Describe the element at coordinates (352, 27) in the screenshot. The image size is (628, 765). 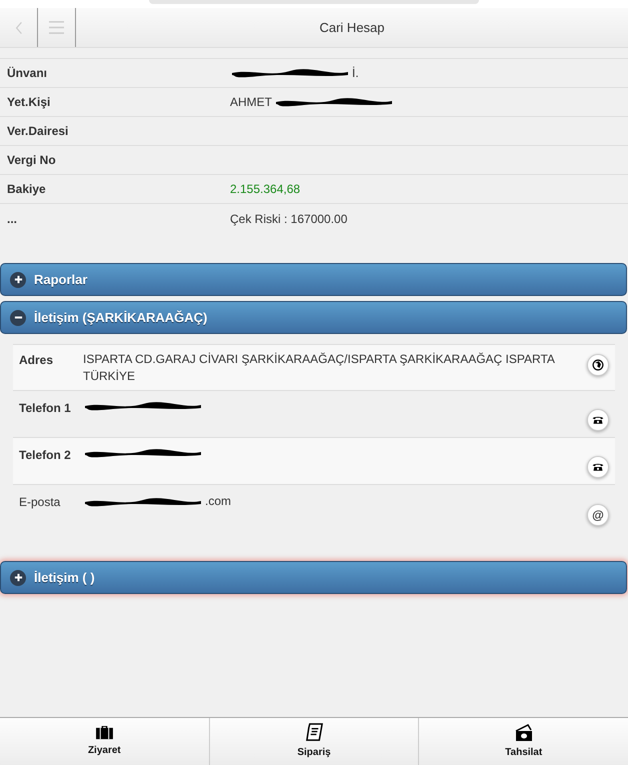
I see `page-title: Cari Hesap` at that location.